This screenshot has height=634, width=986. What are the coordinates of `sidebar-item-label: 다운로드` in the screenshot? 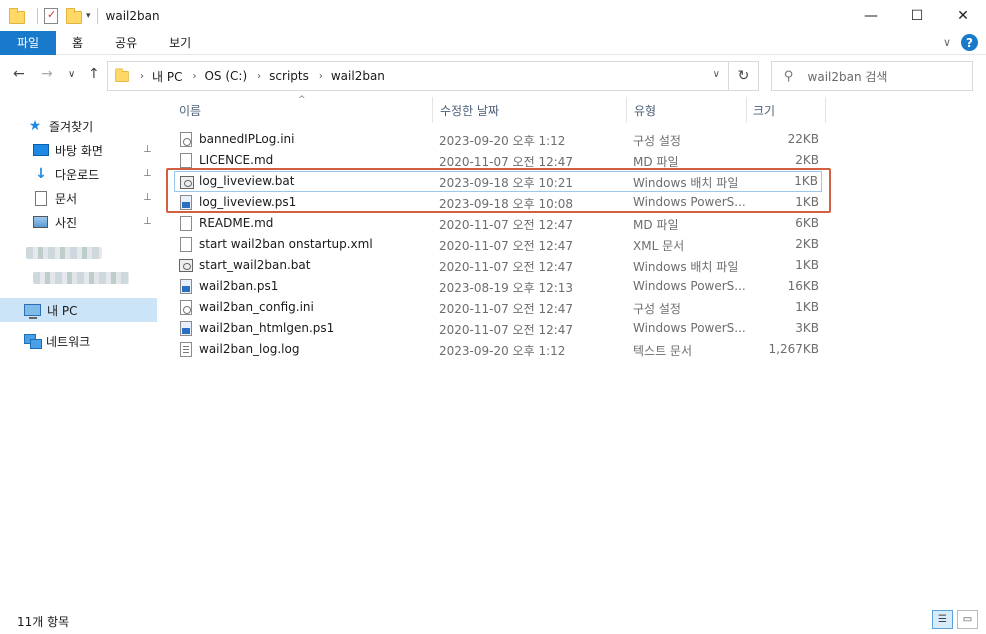 It's located at (77, 174).